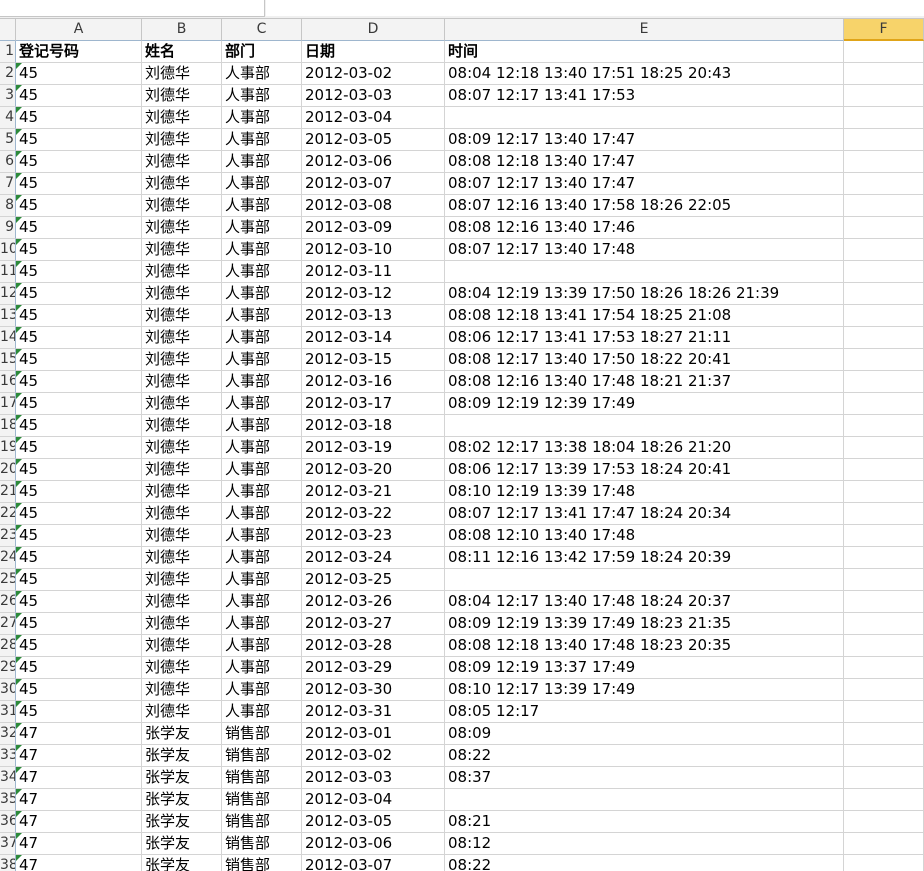 Image resolution: width=924 pixels, height=871 pixels. What do you see at coordinates (182, 30) in the screenshot?
I see `column-header-b: B` at bounding box center [182, 30].